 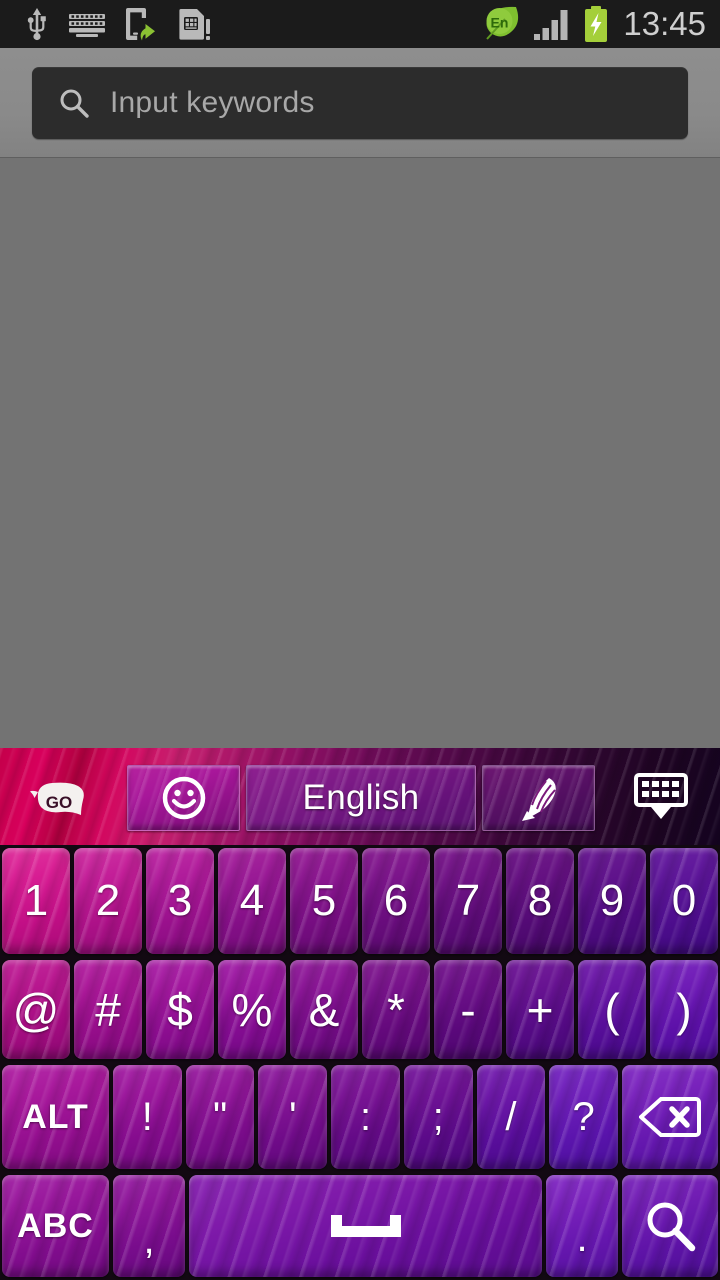 I want to click on key-space, so click(x=365, y=1226).